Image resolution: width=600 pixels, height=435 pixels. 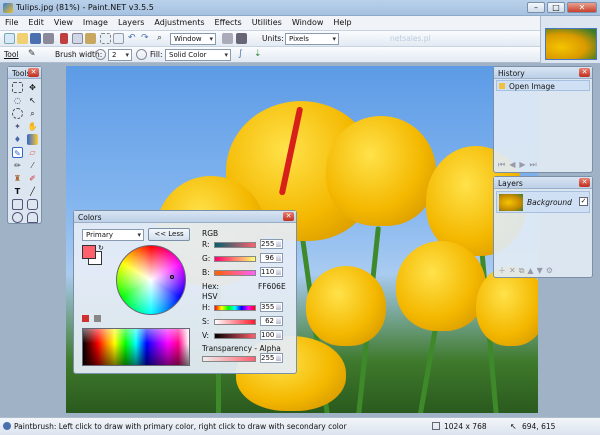 I want to click on menu-help: Help, so click(x=342, y=22).